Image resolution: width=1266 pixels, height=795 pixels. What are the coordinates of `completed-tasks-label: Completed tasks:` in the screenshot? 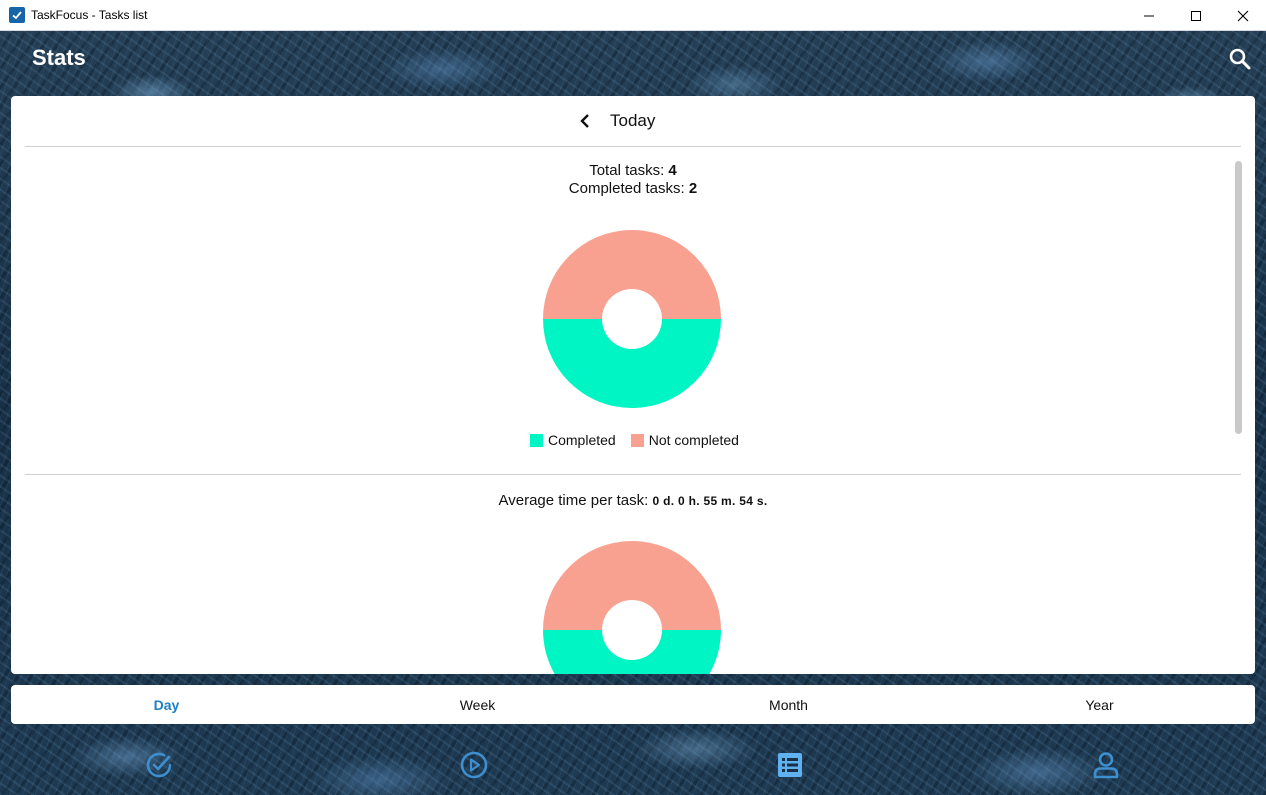 It's located at (628, 188).